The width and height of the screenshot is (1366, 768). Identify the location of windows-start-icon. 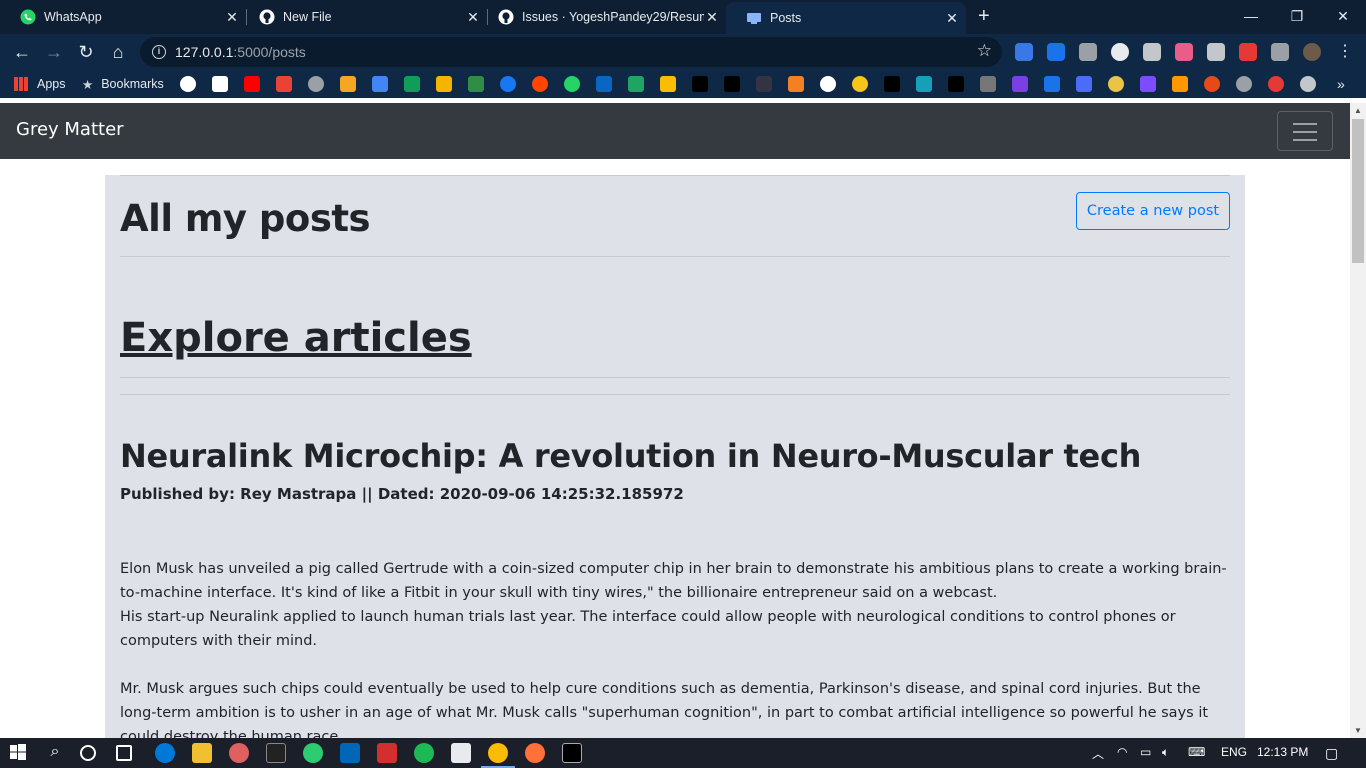
(19, 753).